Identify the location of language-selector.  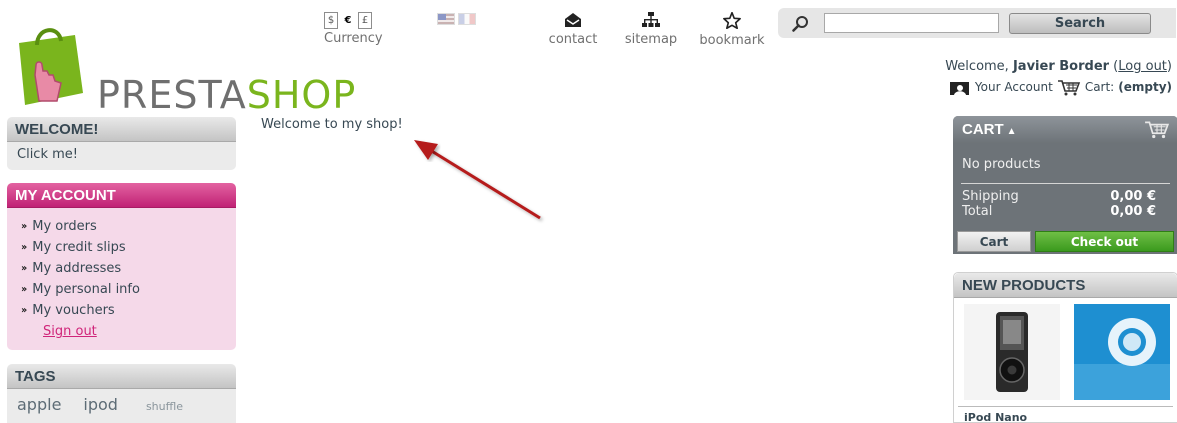
(456, 19).